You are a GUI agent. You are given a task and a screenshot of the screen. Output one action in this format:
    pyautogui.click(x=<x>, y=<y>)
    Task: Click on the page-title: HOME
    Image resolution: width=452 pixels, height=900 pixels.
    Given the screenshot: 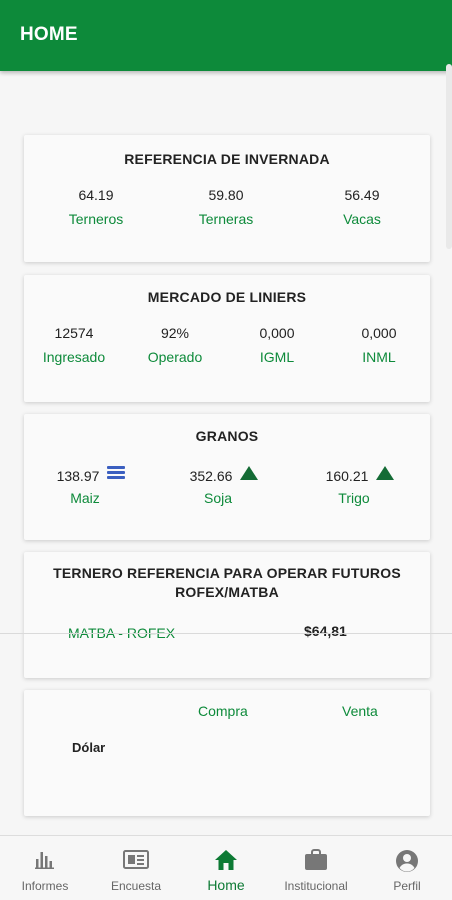 What is the action you would take?
    pyautogui.click(x=49, y=34)
    